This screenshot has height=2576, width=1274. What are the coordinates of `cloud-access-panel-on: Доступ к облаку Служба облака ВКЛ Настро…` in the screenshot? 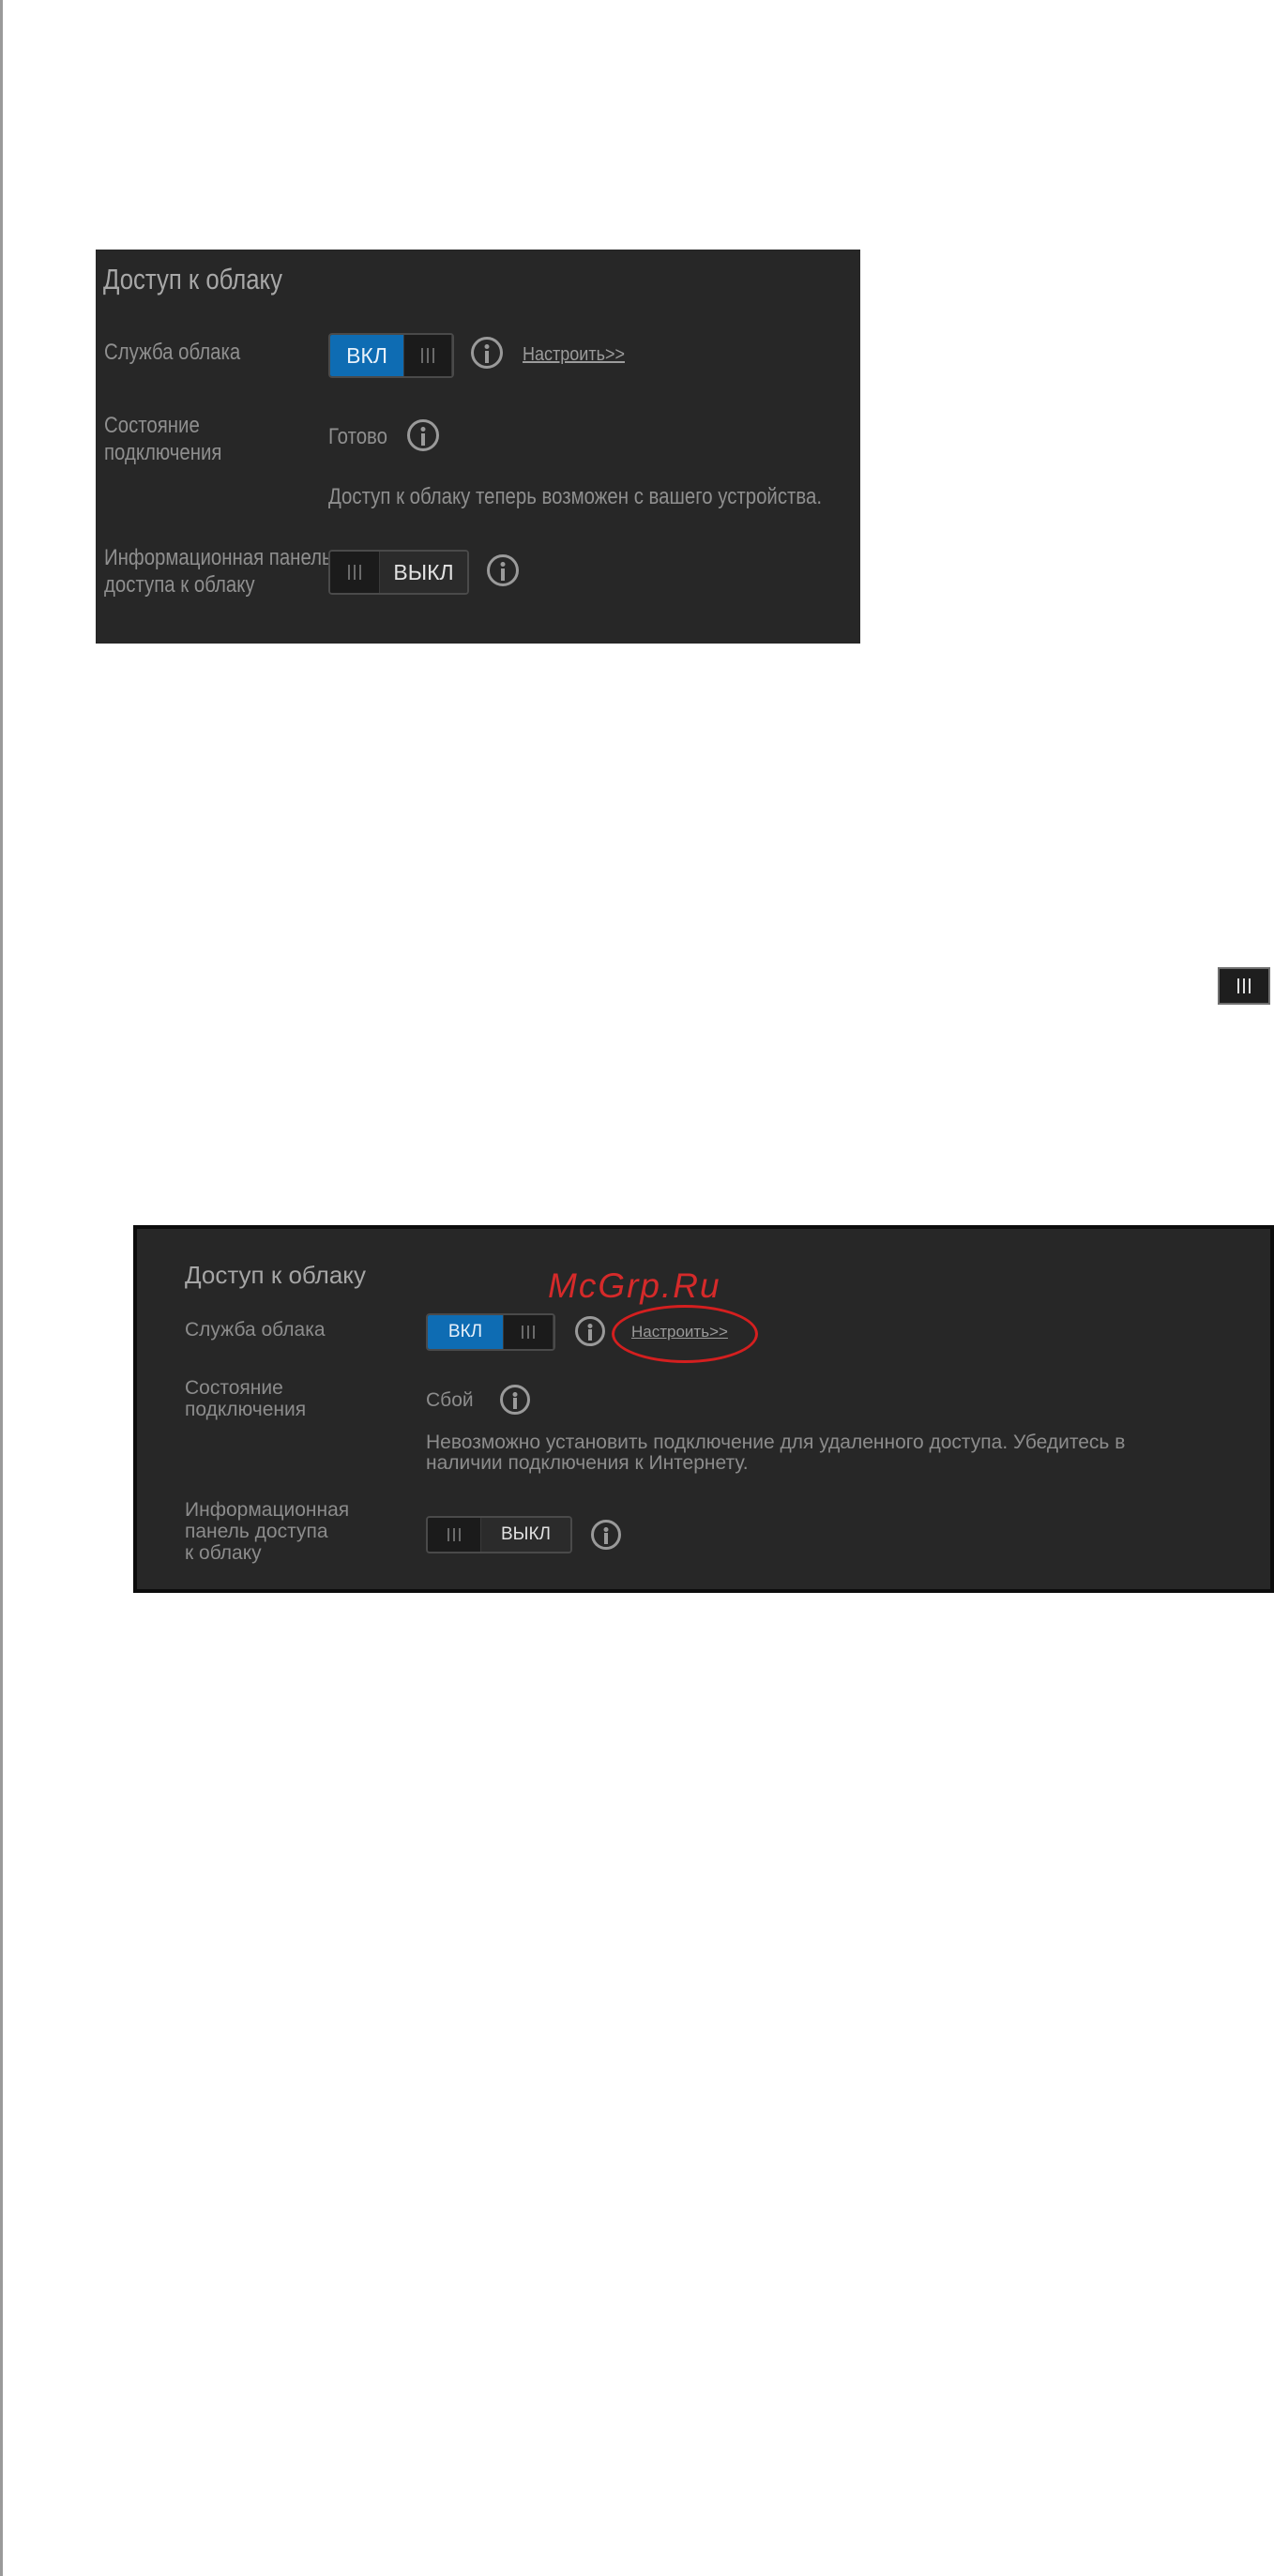 It's located at (478, 447).